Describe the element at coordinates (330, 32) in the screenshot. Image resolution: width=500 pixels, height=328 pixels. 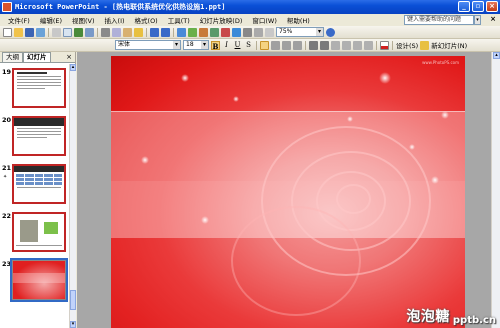
I see `help-icon` at that location.